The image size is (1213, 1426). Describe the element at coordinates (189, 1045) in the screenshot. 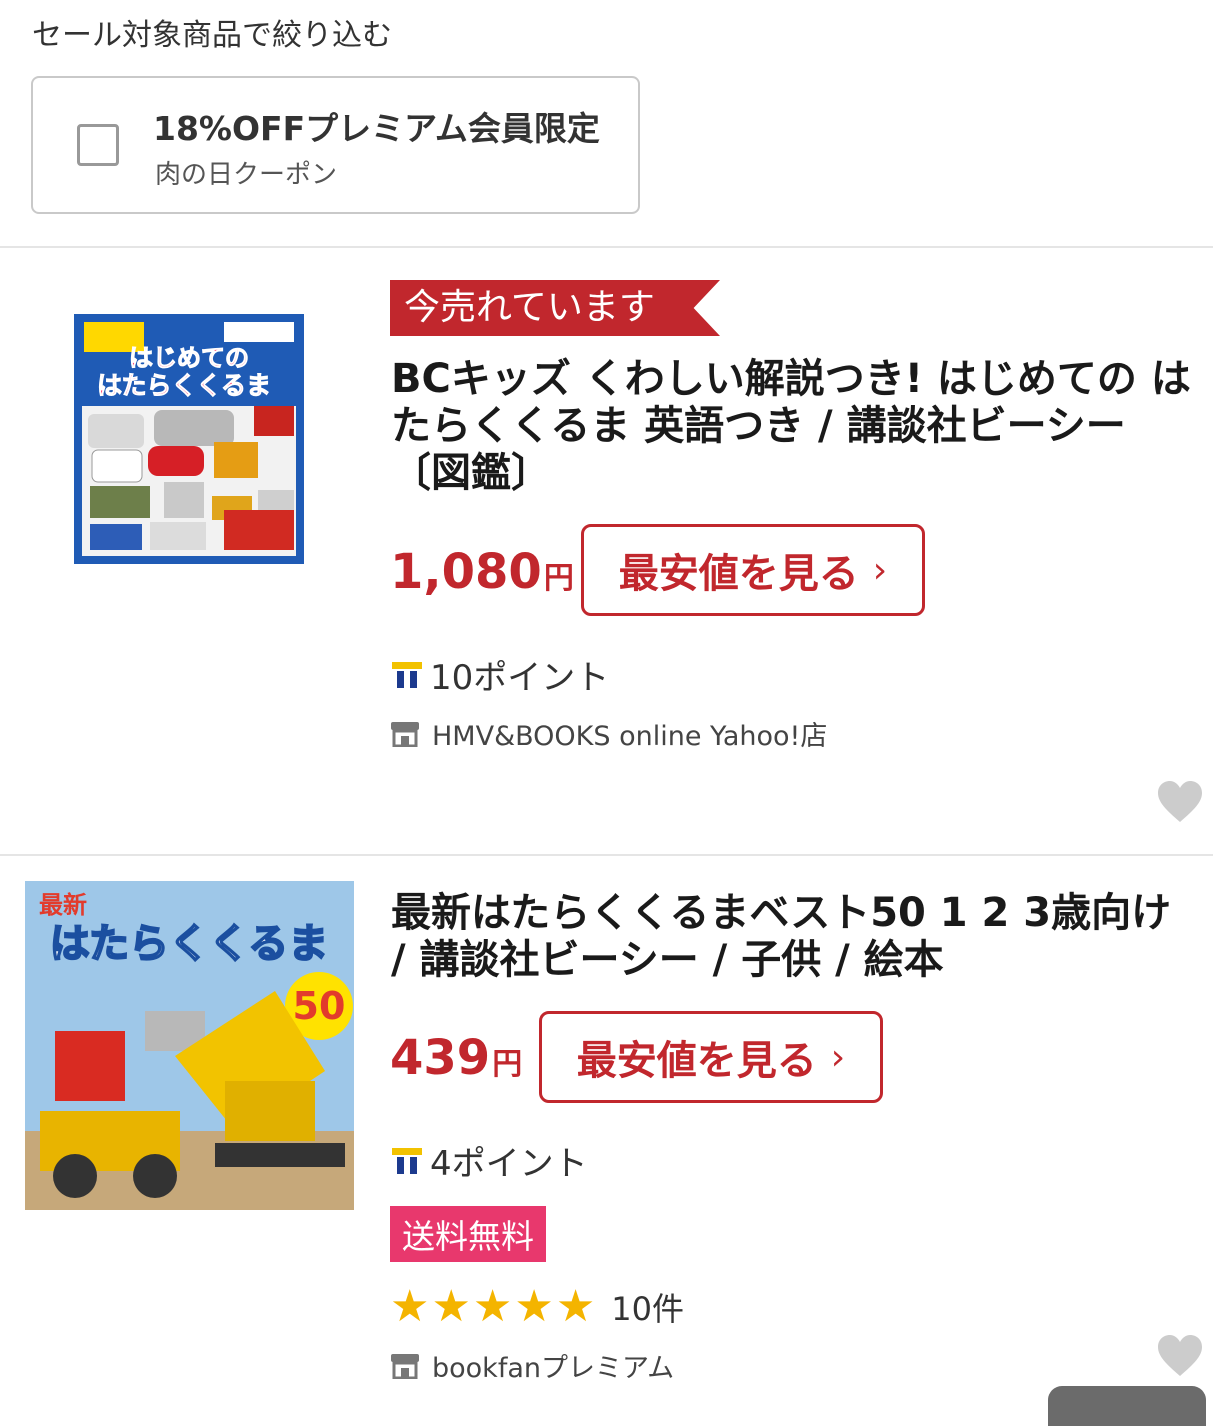

I see `product-image: 最新 はたらくくるま 50` at that location.